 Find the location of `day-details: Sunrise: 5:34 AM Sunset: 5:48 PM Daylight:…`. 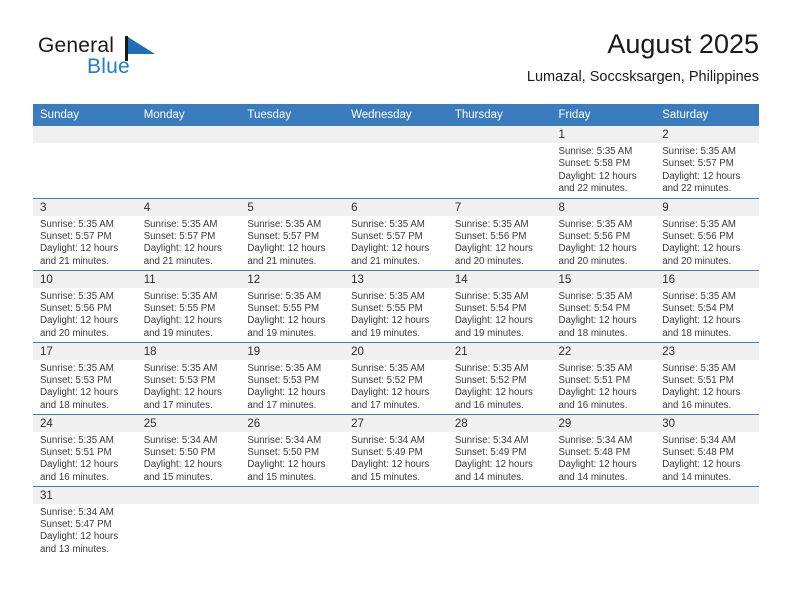

day-details: Sunrise: 5:34 AM Sunset: 5:48 PM Daylight:… is located at coordinates (604, 458).